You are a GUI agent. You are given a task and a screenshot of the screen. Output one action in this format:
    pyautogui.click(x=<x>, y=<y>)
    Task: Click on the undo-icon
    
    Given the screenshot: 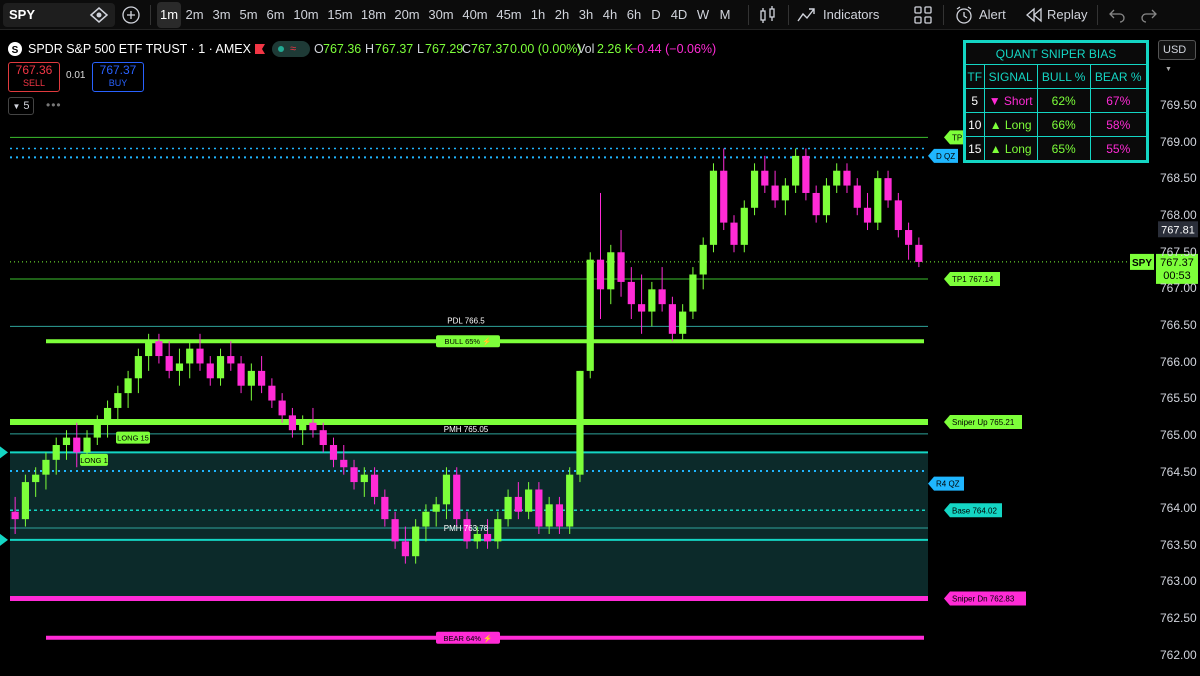 What is the action you would take?
    pyautogui.click(x=1117, y=15)
    